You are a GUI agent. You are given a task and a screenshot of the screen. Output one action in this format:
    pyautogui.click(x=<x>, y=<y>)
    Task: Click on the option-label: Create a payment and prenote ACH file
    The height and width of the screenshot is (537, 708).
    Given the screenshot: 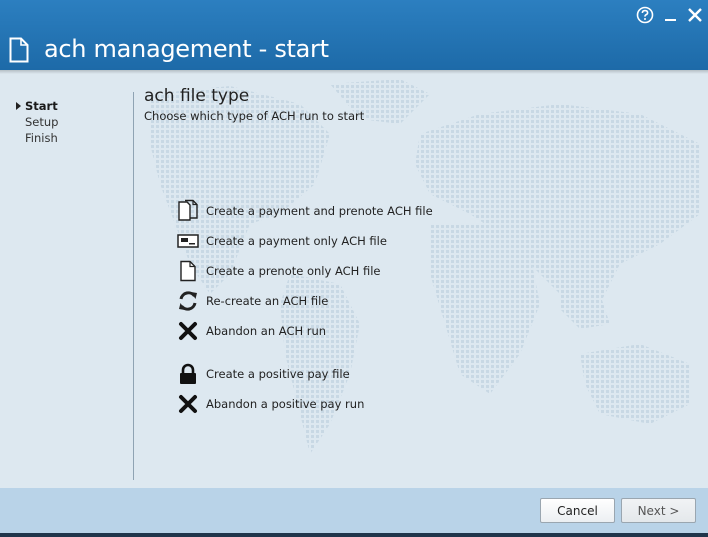 What is the action you would take?
    pyautogui.click(x=319, y=211)
    